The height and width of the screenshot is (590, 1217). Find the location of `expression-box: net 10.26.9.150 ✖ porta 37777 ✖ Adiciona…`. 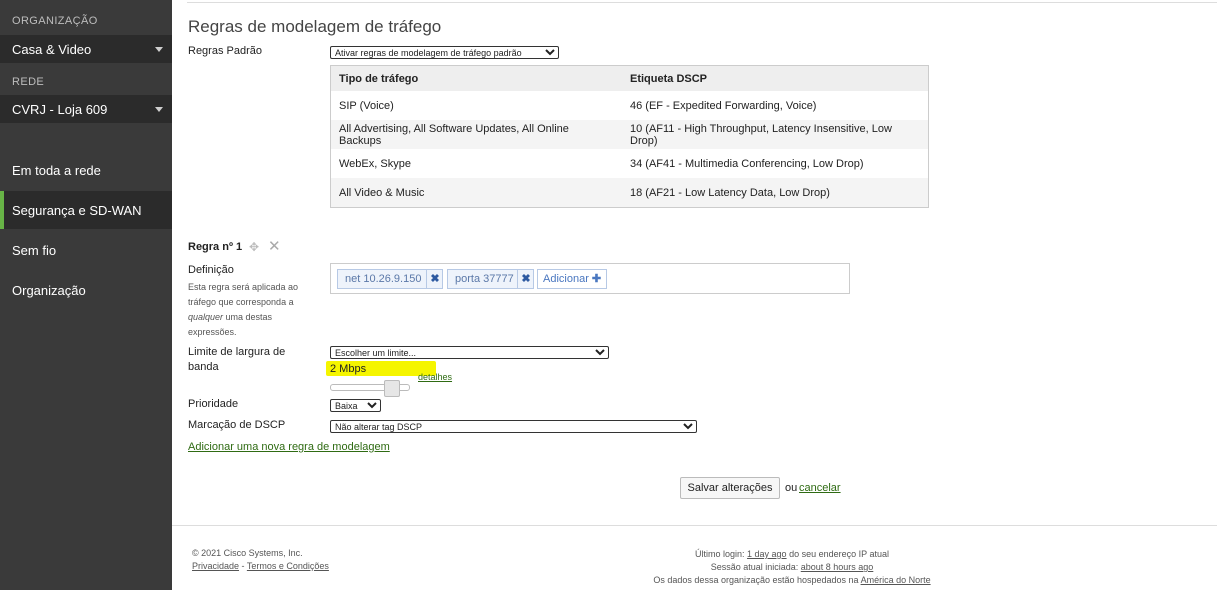

expression-box: net 10.26.9.150 ✖ porta 37777 ✖ Adiciona… is located at coordinates (590, 278).